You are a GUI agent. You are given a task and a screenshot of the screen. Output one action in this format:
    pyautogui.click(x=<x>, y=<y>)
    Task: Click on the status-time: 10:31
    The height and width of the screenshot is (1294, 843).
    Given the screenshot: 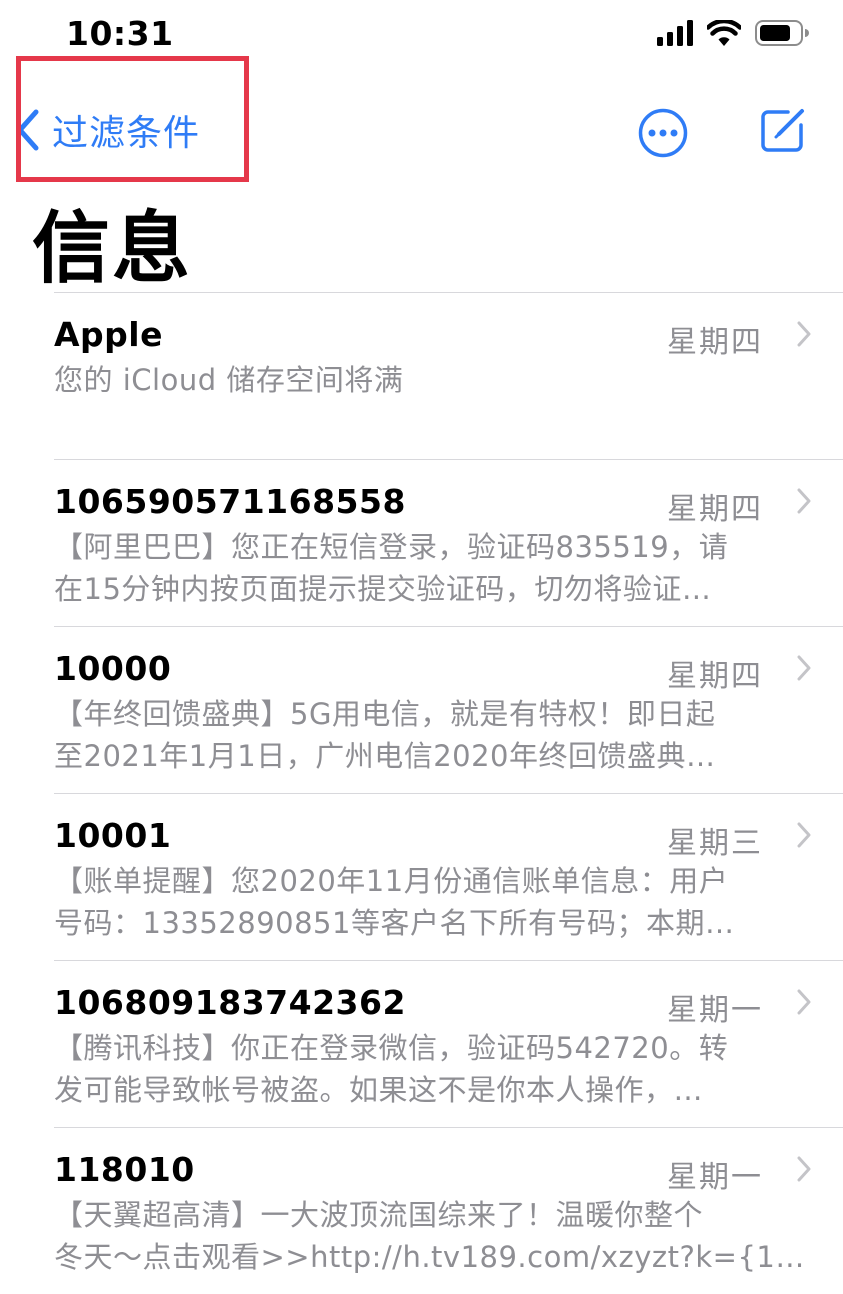 What is the action you would take?
    pyautogui.click(x=120, y=33)
    